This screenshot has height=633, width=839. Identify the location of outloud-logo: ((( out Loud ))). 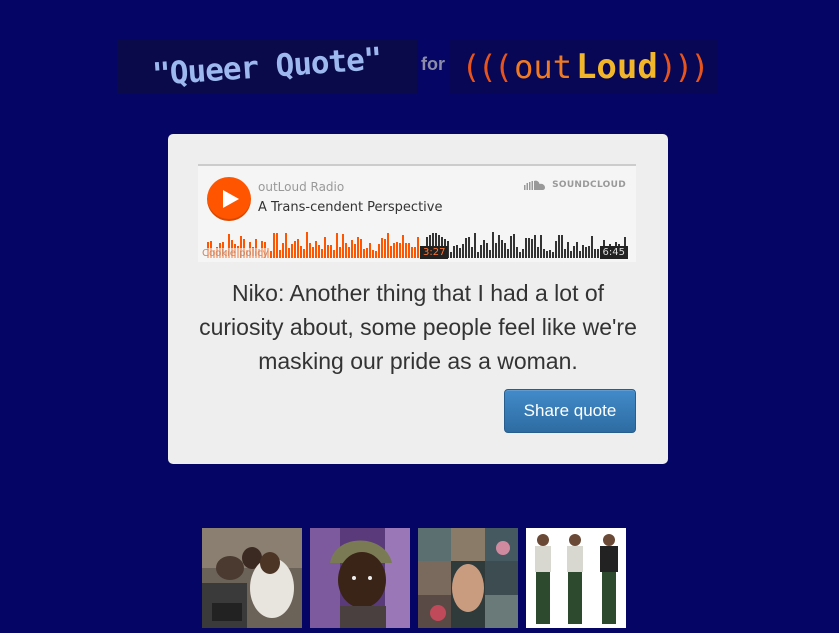
(584, 67).